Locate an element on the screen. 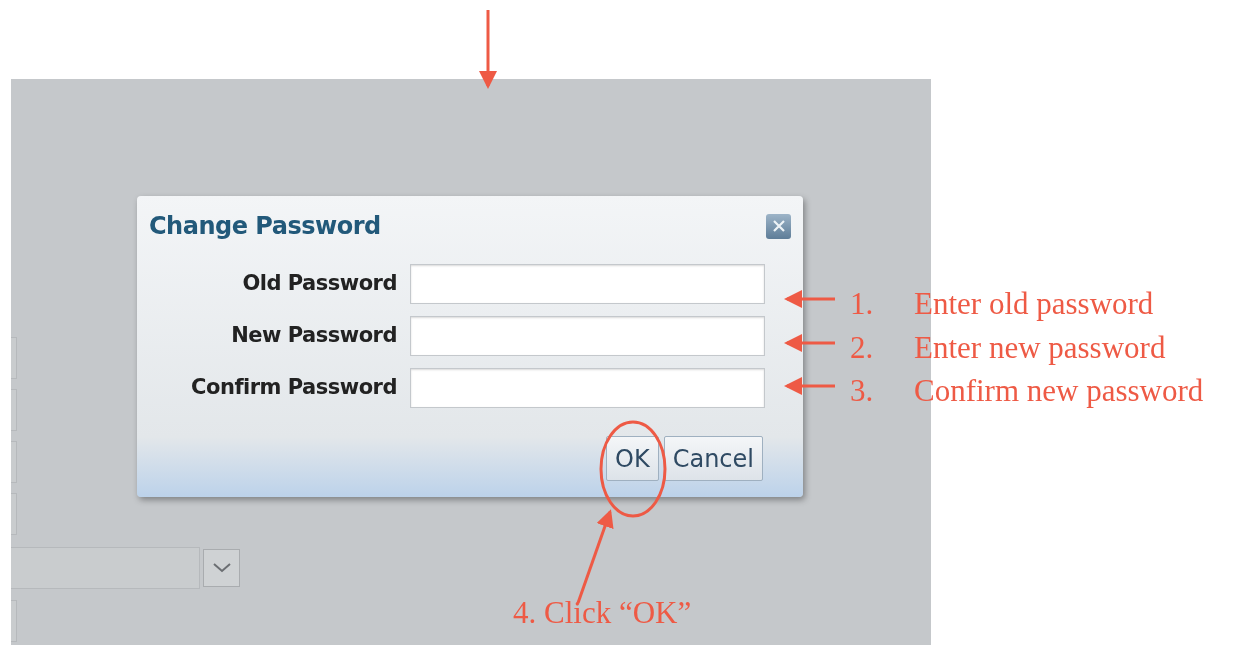 Image resolution: width=1258 pixels, height=645 pixels. chevron-down-icon is located at coordinates (221, 568).